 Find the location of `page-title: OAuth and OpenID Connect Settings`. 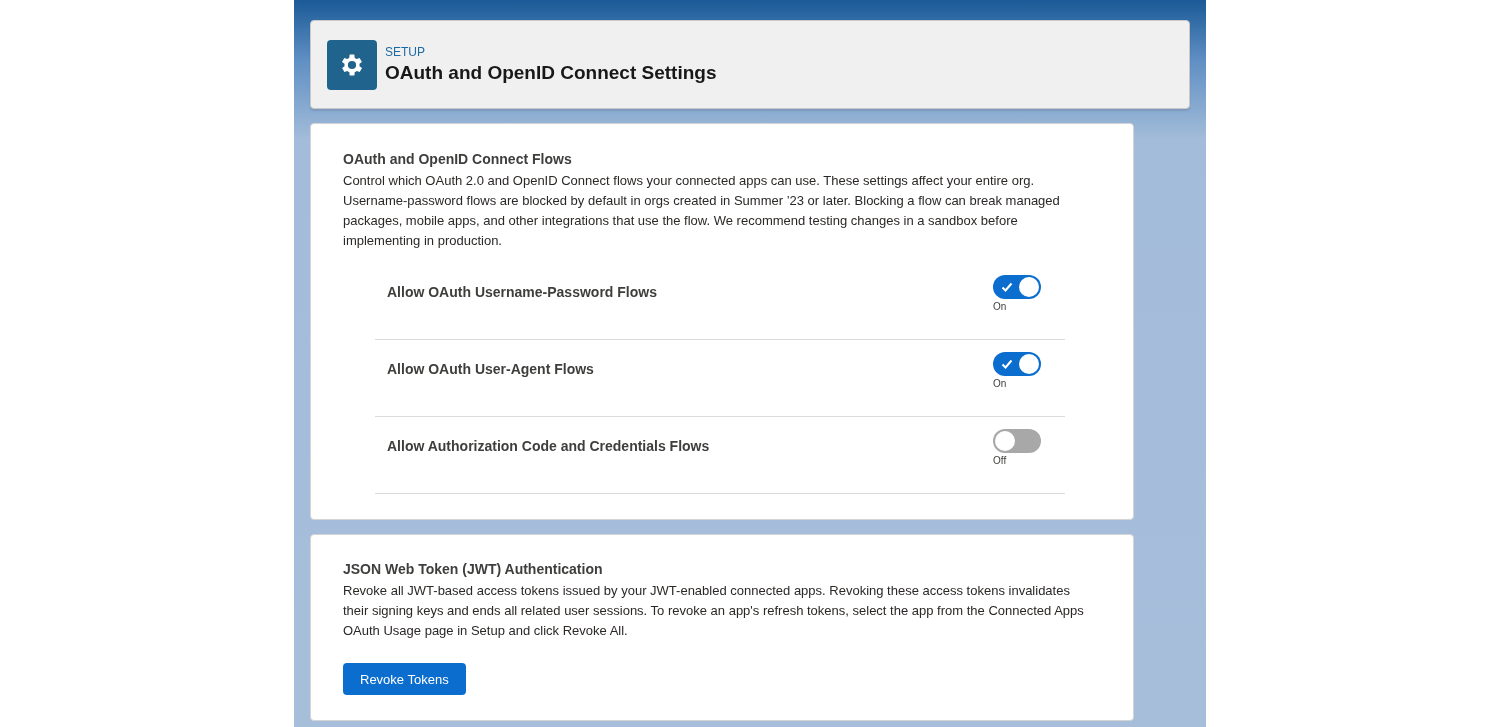

page-title: OAuth and OpenID Connect Settings is located at coordinates (551, 73).